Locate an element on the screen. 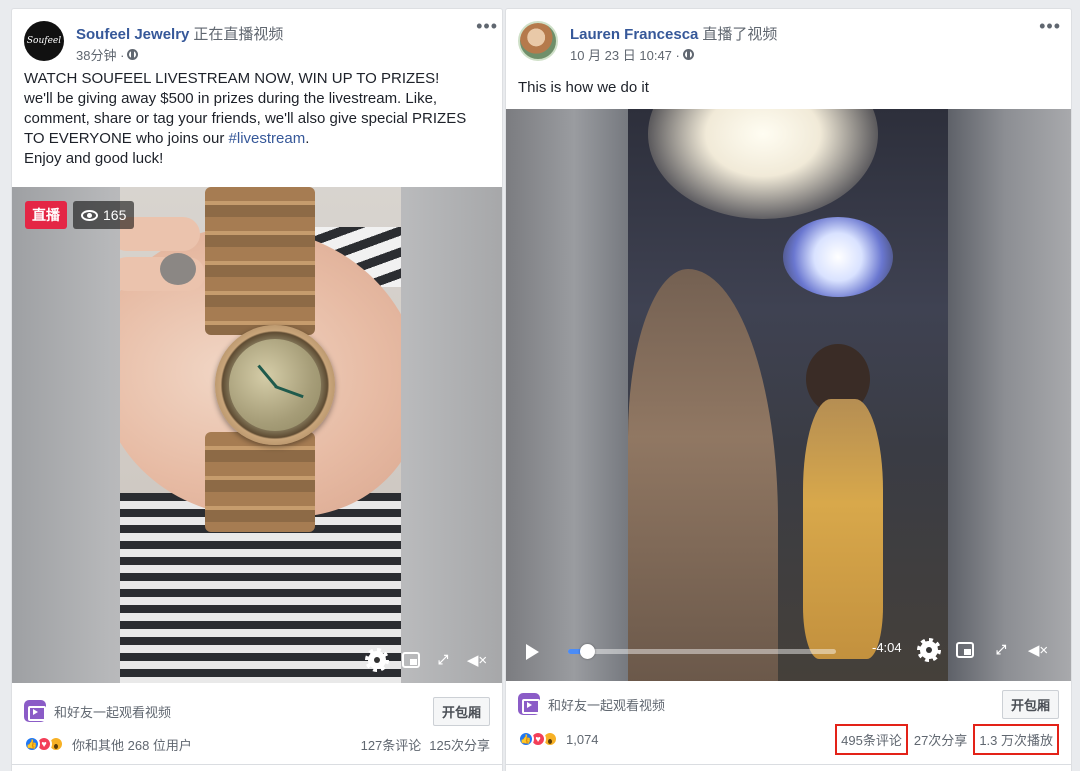 The height and width of the screenshot is (771, 1080). text-segment: TO EVERYONE who joins our is located at coordinates (126, 138).